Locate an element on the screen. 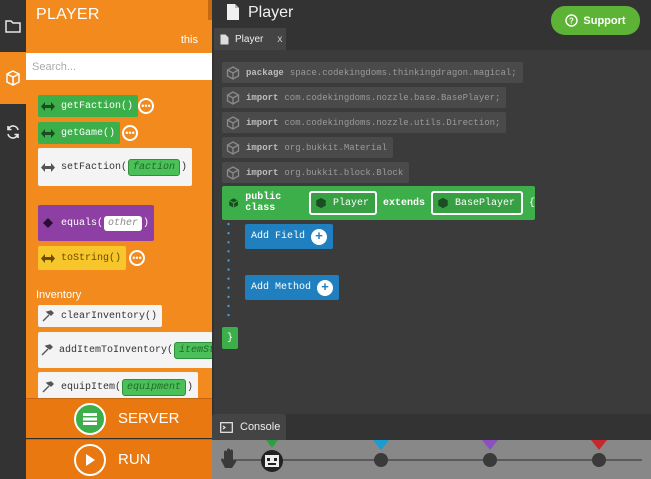  block-get-faction: getFaction() is located at coordinates (88, 106).